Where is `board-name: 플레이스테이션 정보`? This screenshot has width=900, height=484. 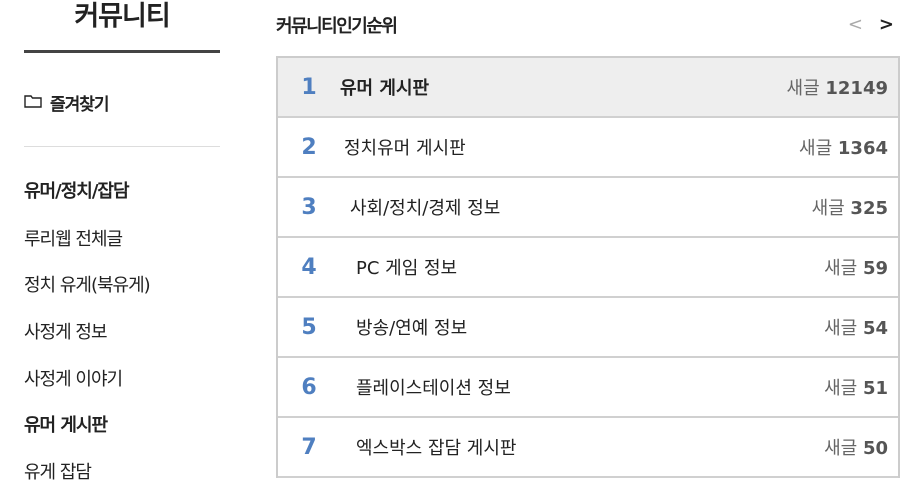
board-name: 플레이스테이션 정보 is located at coordinates (433, 388).